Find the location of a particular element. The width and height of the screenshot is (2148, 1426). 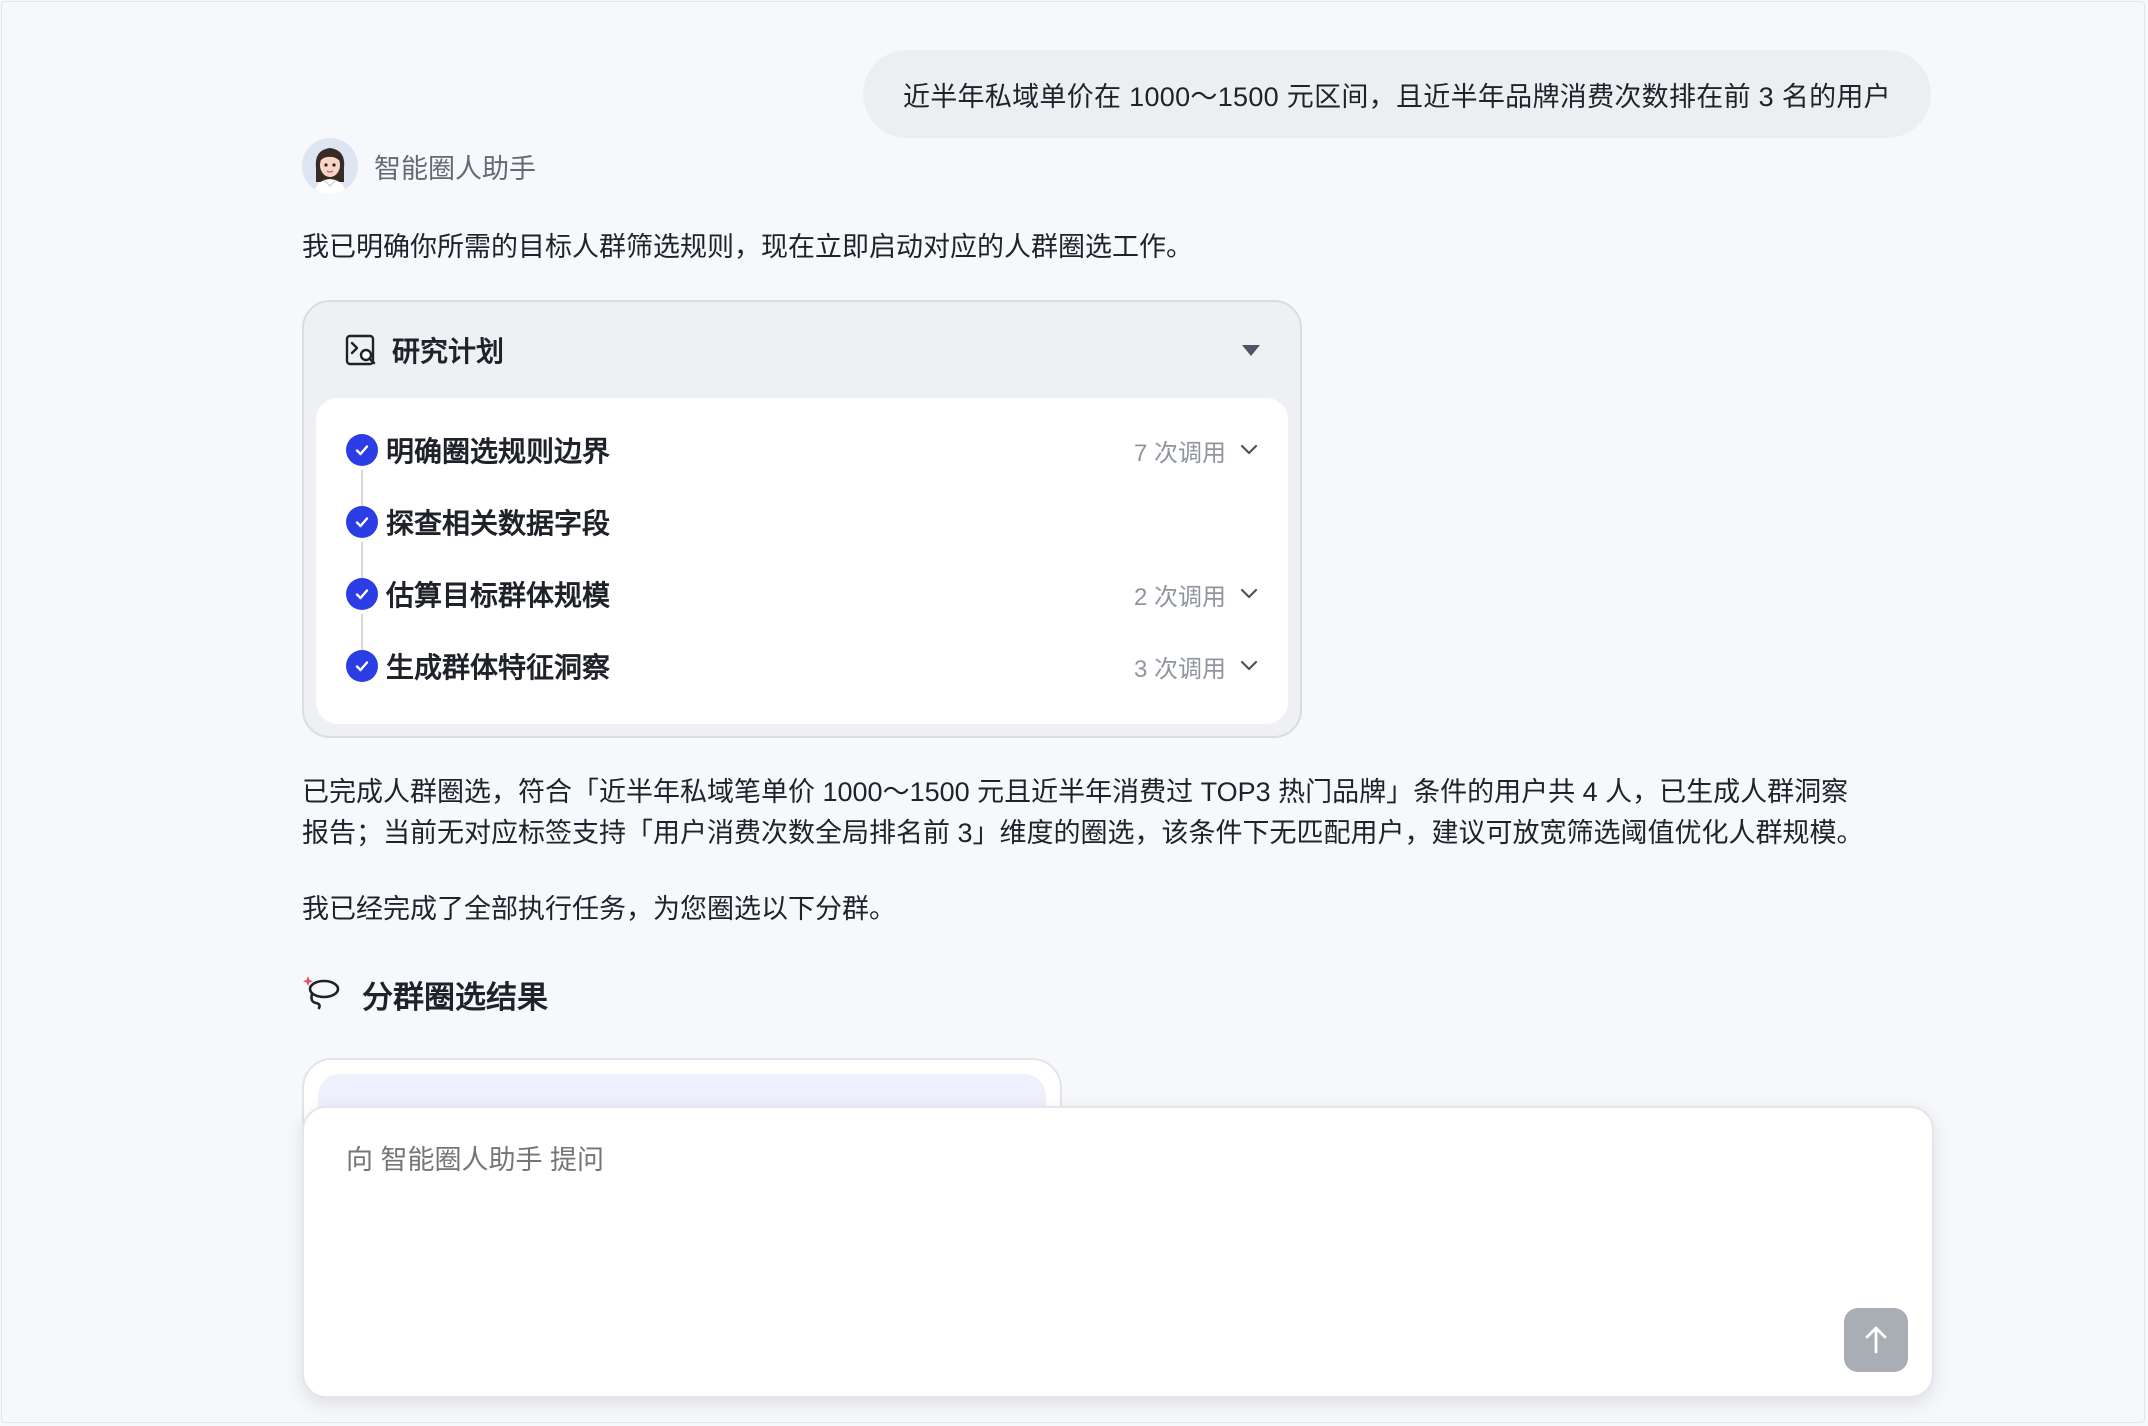

send-button is located at coordinates (1876, 1340).